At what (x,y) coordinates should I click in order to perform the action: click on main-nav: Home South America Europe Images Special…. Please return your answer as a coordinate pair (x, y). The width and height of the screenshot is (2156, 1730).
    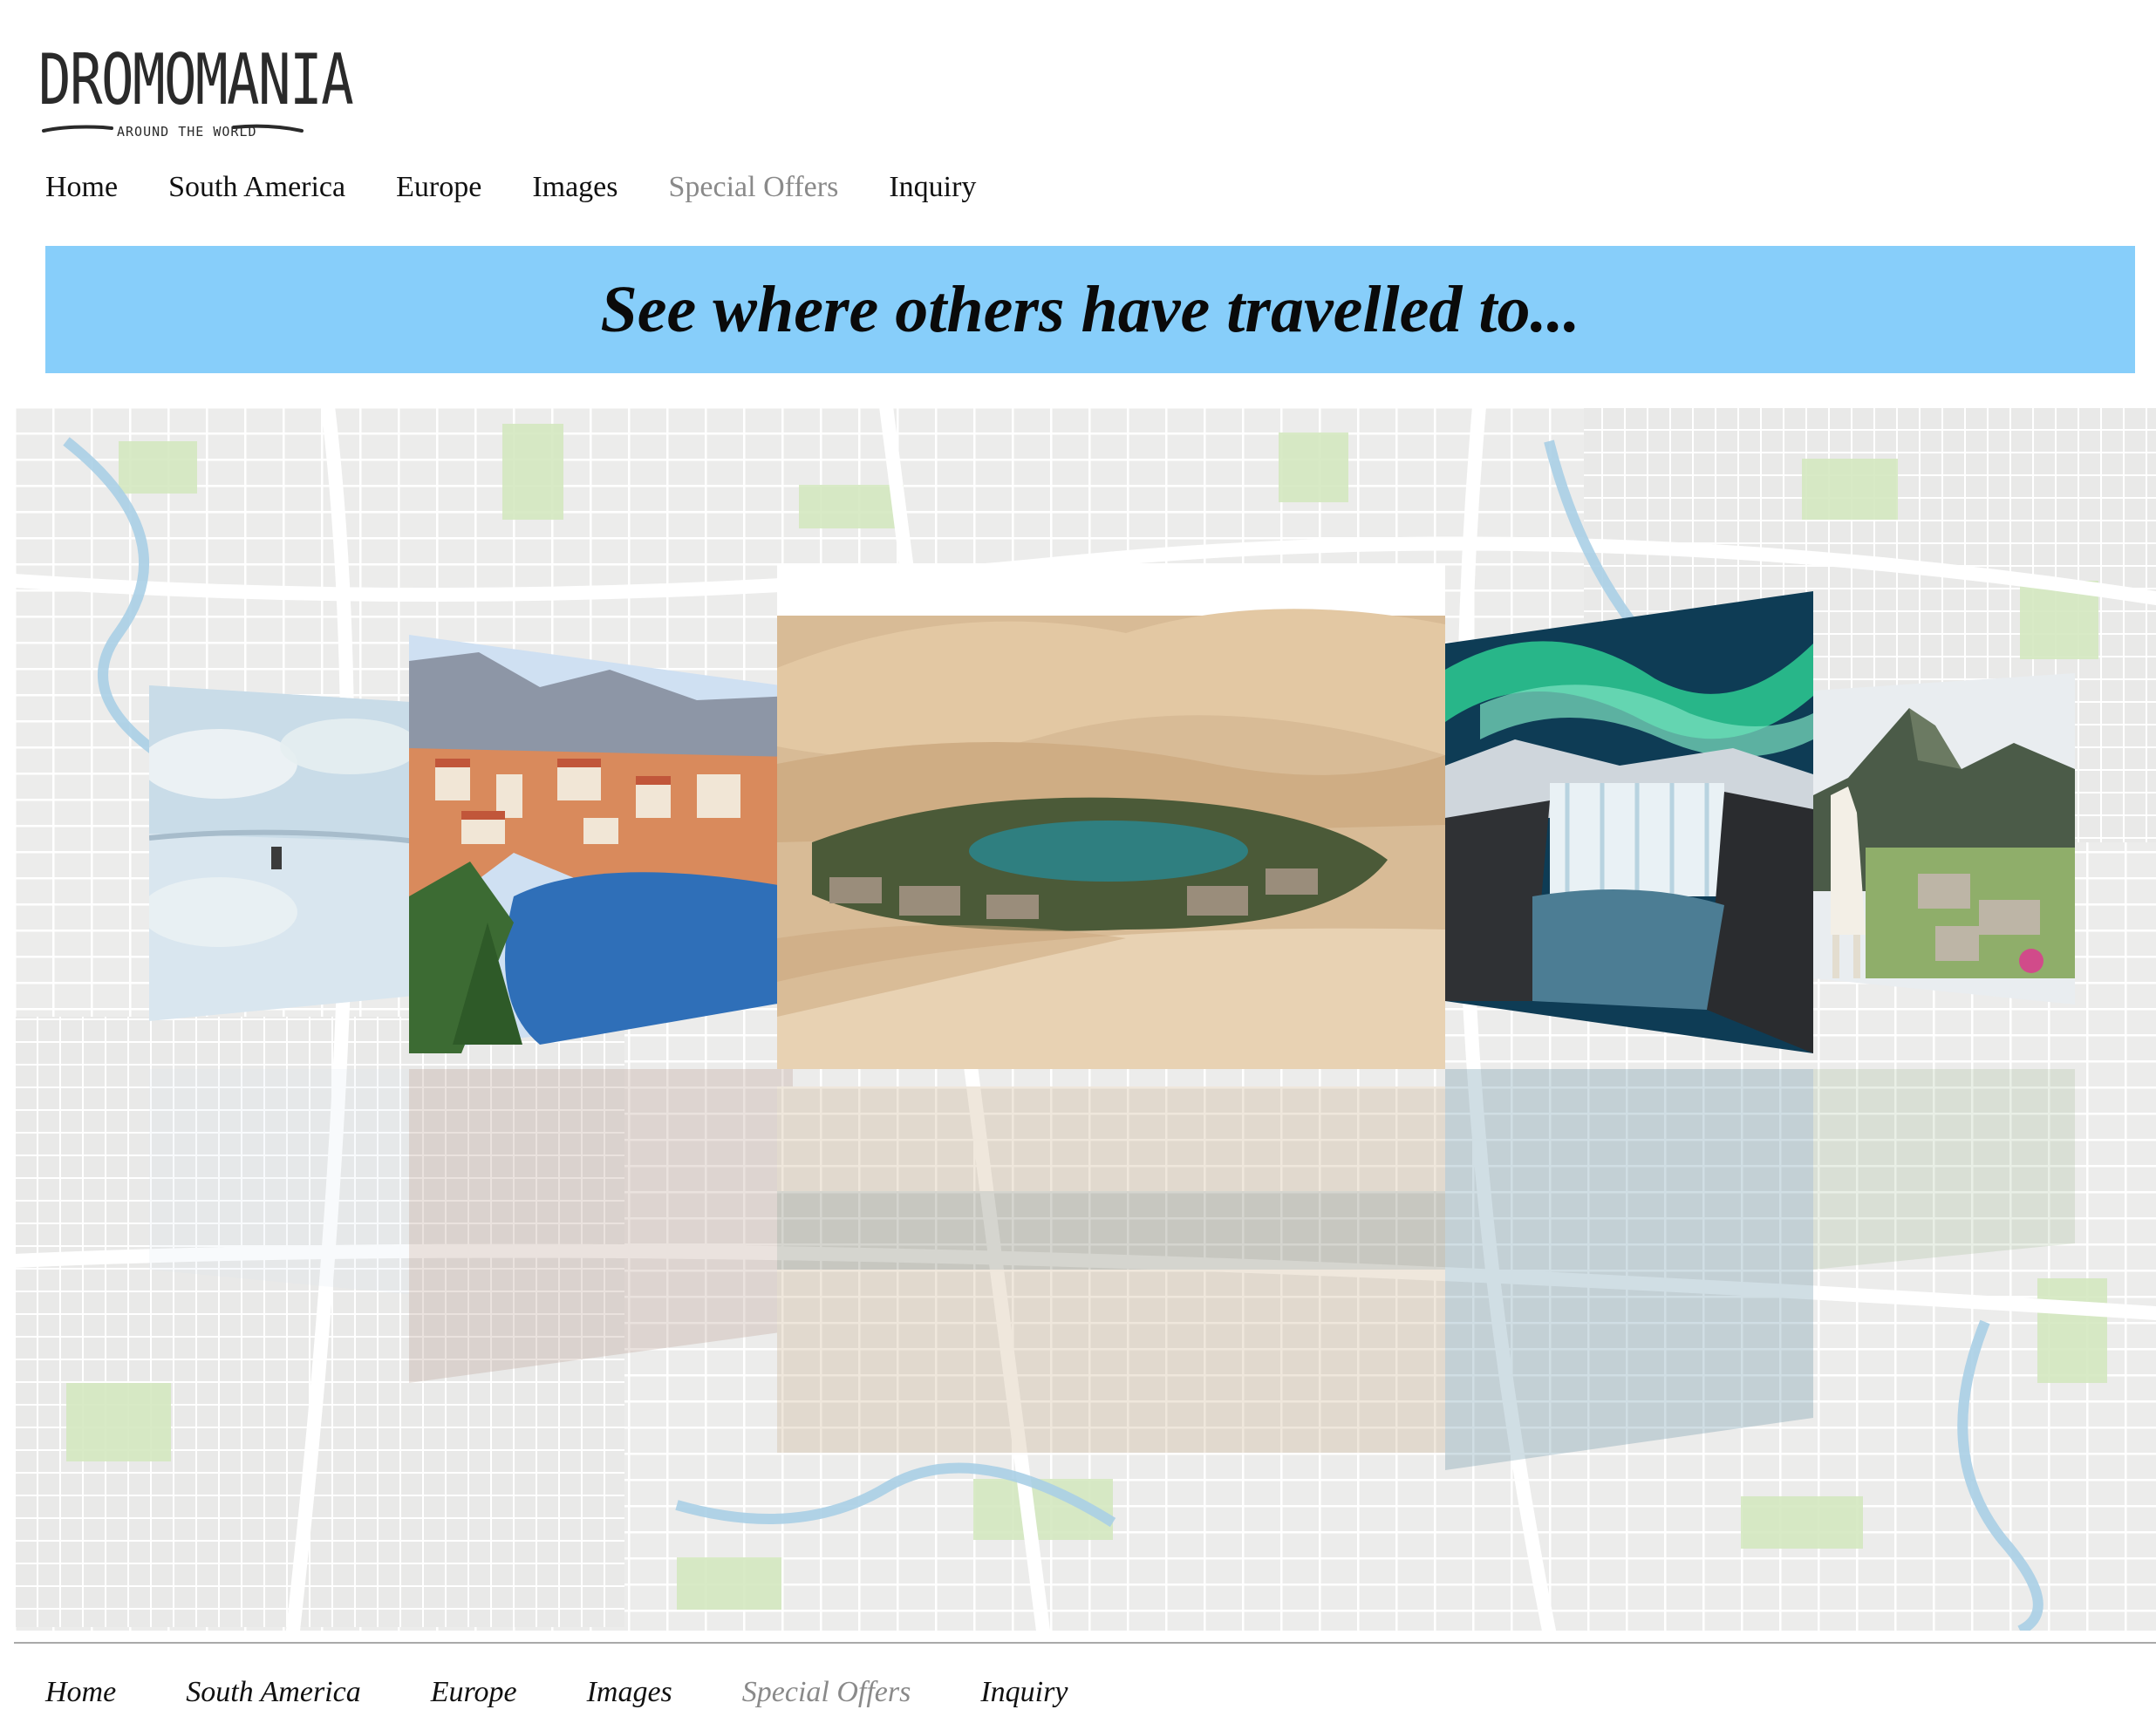
    Looking at the image, I should click on (536, 187).